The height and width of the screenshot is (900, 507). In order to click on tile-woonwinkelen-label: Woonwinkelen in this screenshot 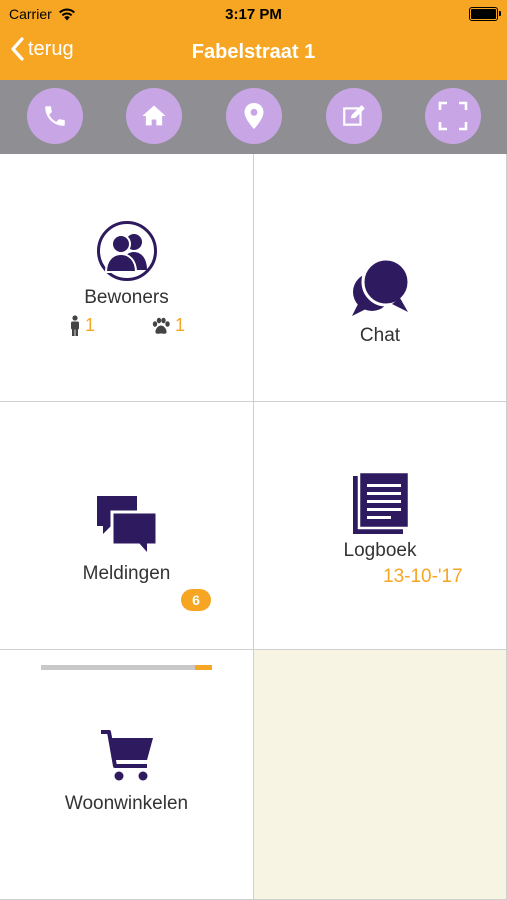, I will do `click(126, 803)`.